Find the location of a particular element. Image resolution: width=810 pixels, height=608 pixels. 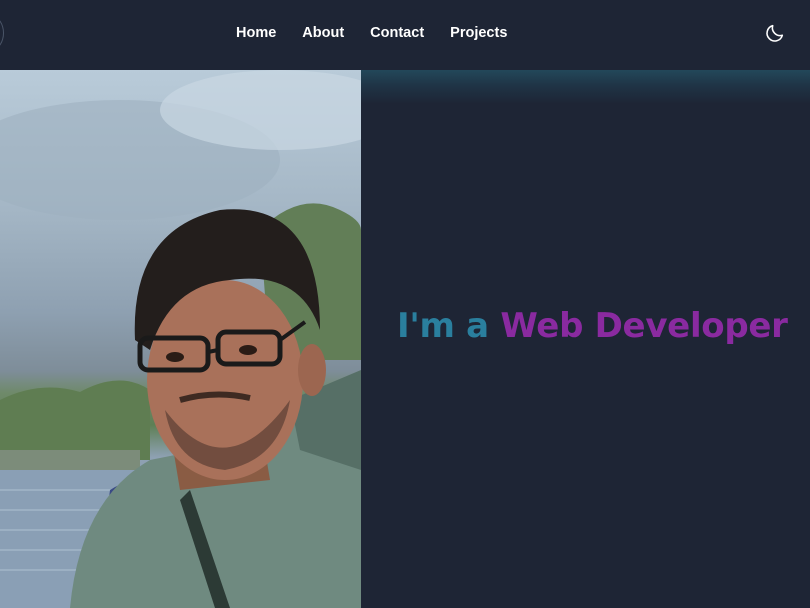

panel-glow is located at coordinates (585, 87).